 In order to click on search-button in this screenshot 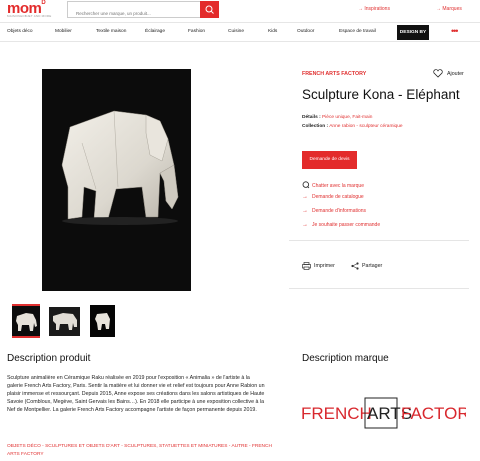, I will do `click(209, 9)`.